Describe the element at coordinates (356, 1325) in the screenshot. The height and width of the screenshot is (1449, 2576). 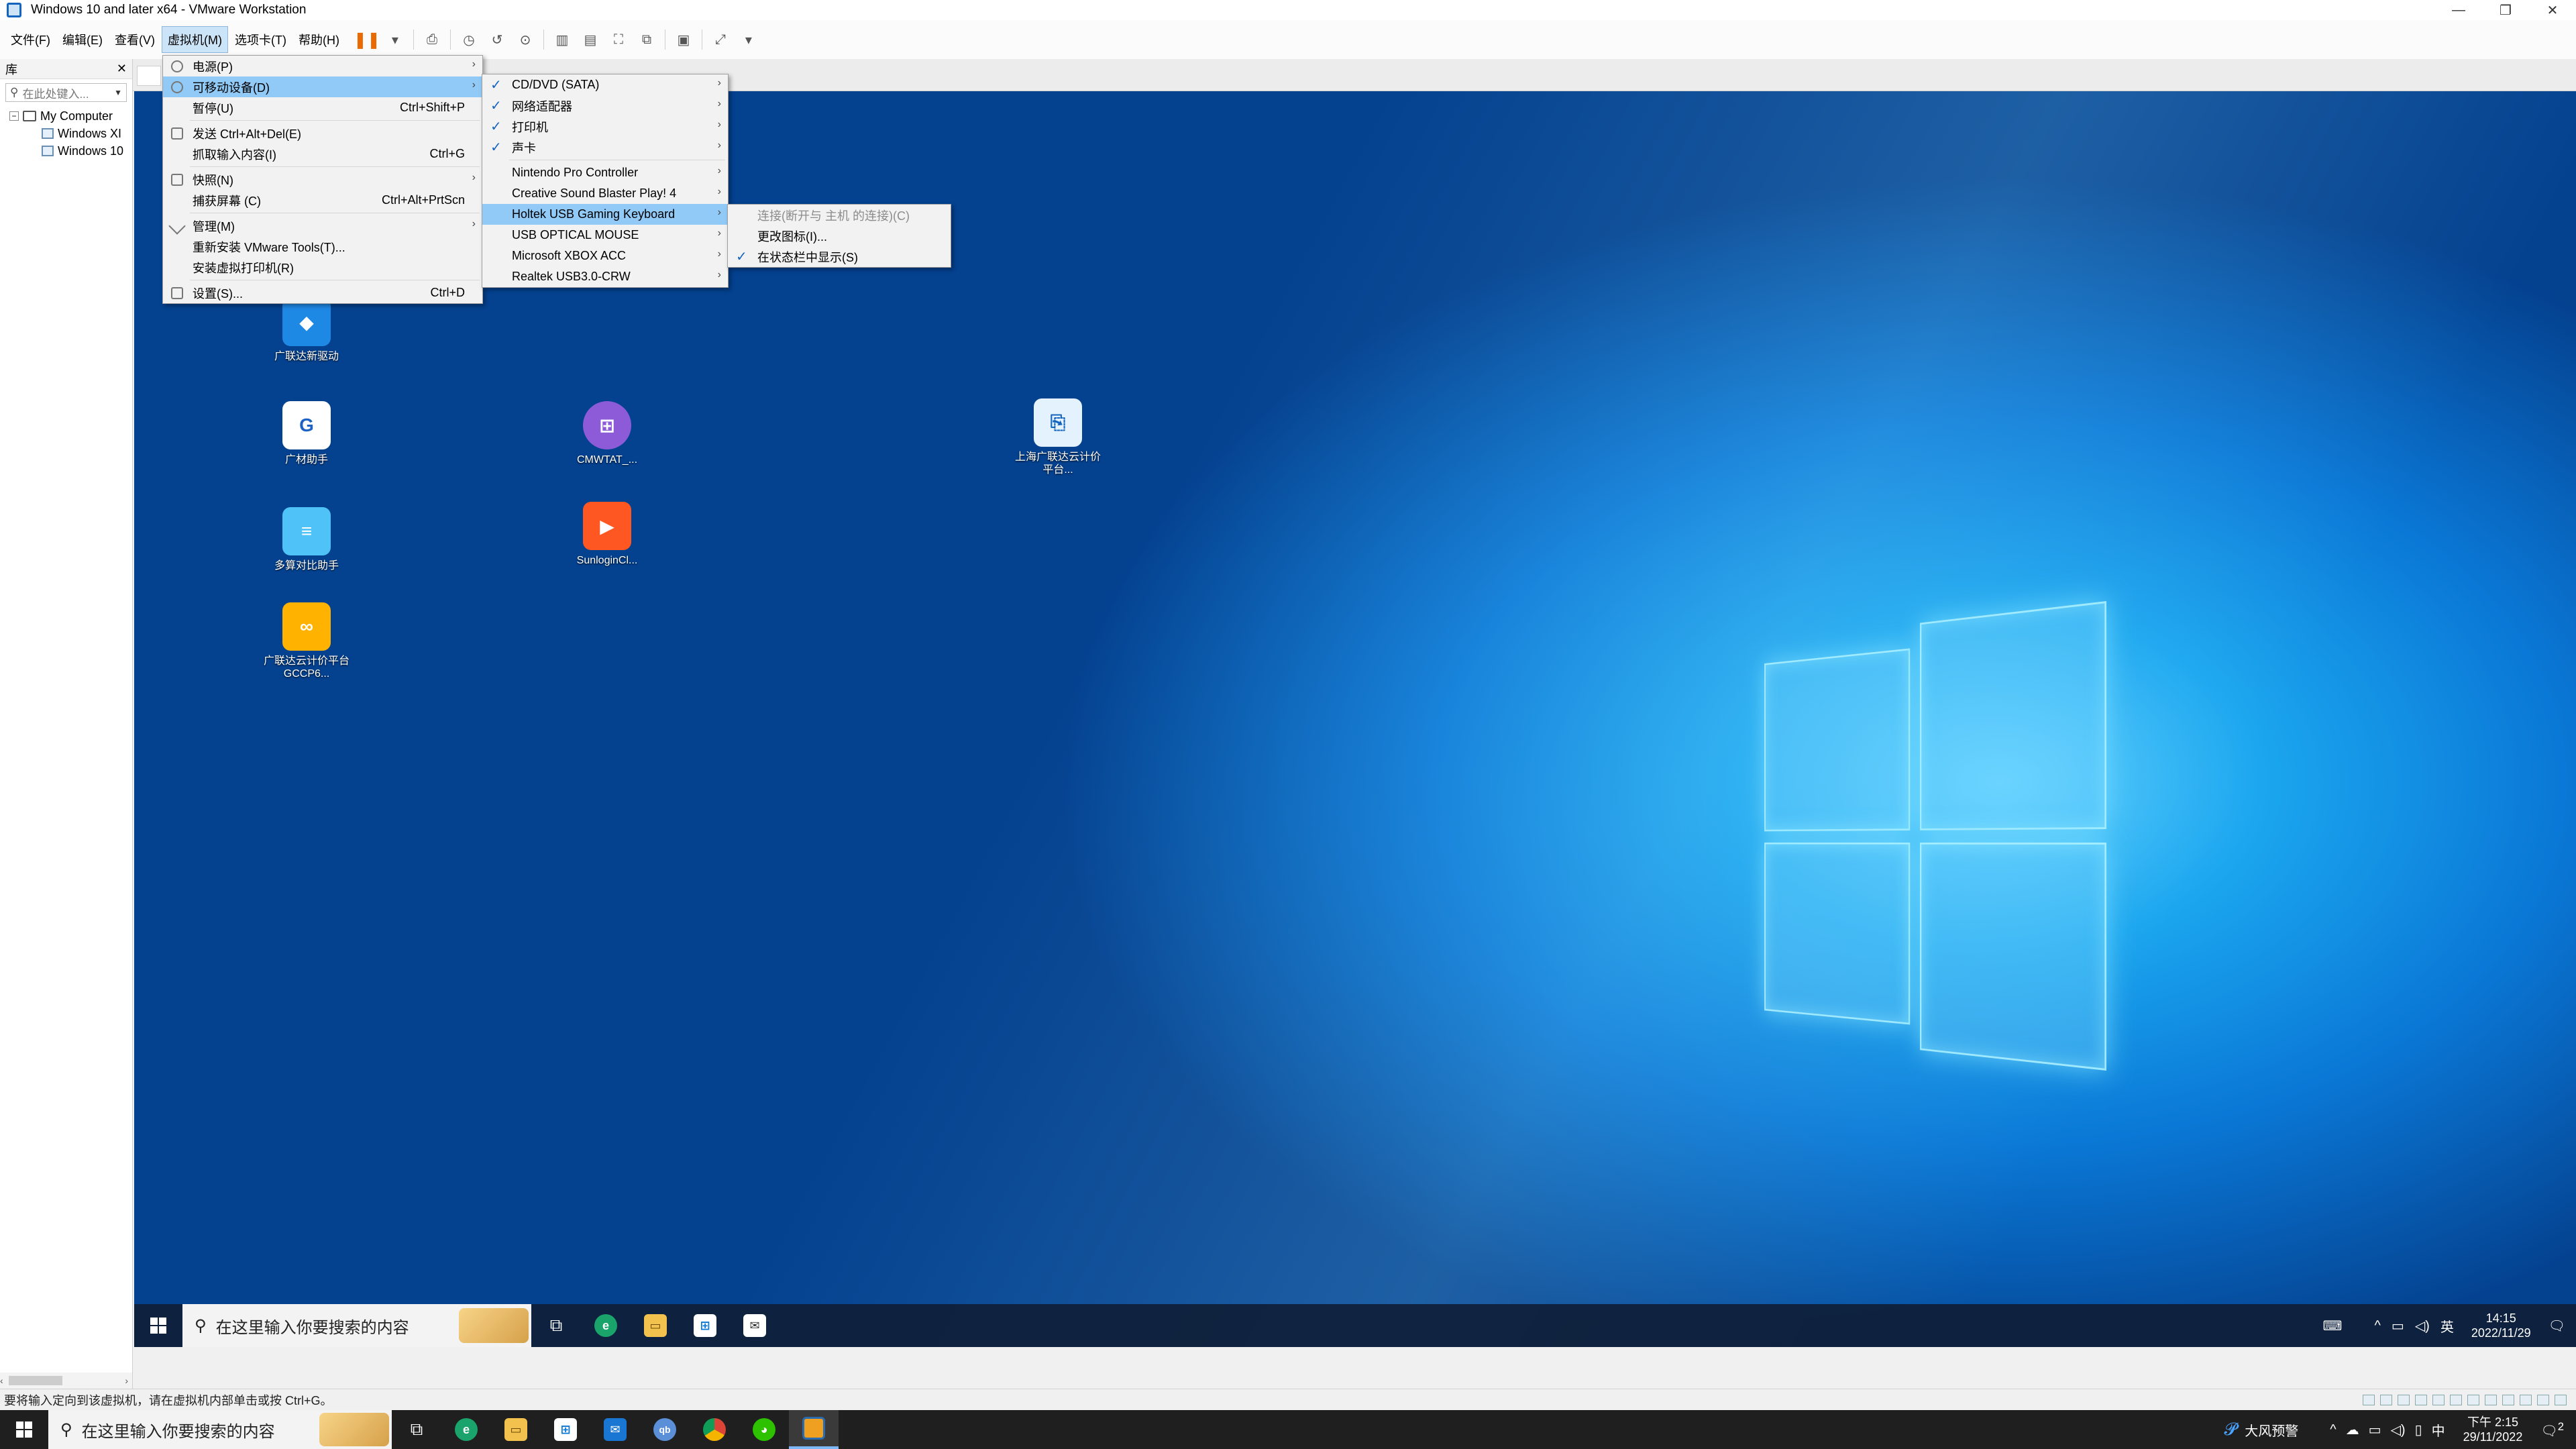
I see `guest-search-box: ⚲ 在这里输入你要搜索的内容` at that location.